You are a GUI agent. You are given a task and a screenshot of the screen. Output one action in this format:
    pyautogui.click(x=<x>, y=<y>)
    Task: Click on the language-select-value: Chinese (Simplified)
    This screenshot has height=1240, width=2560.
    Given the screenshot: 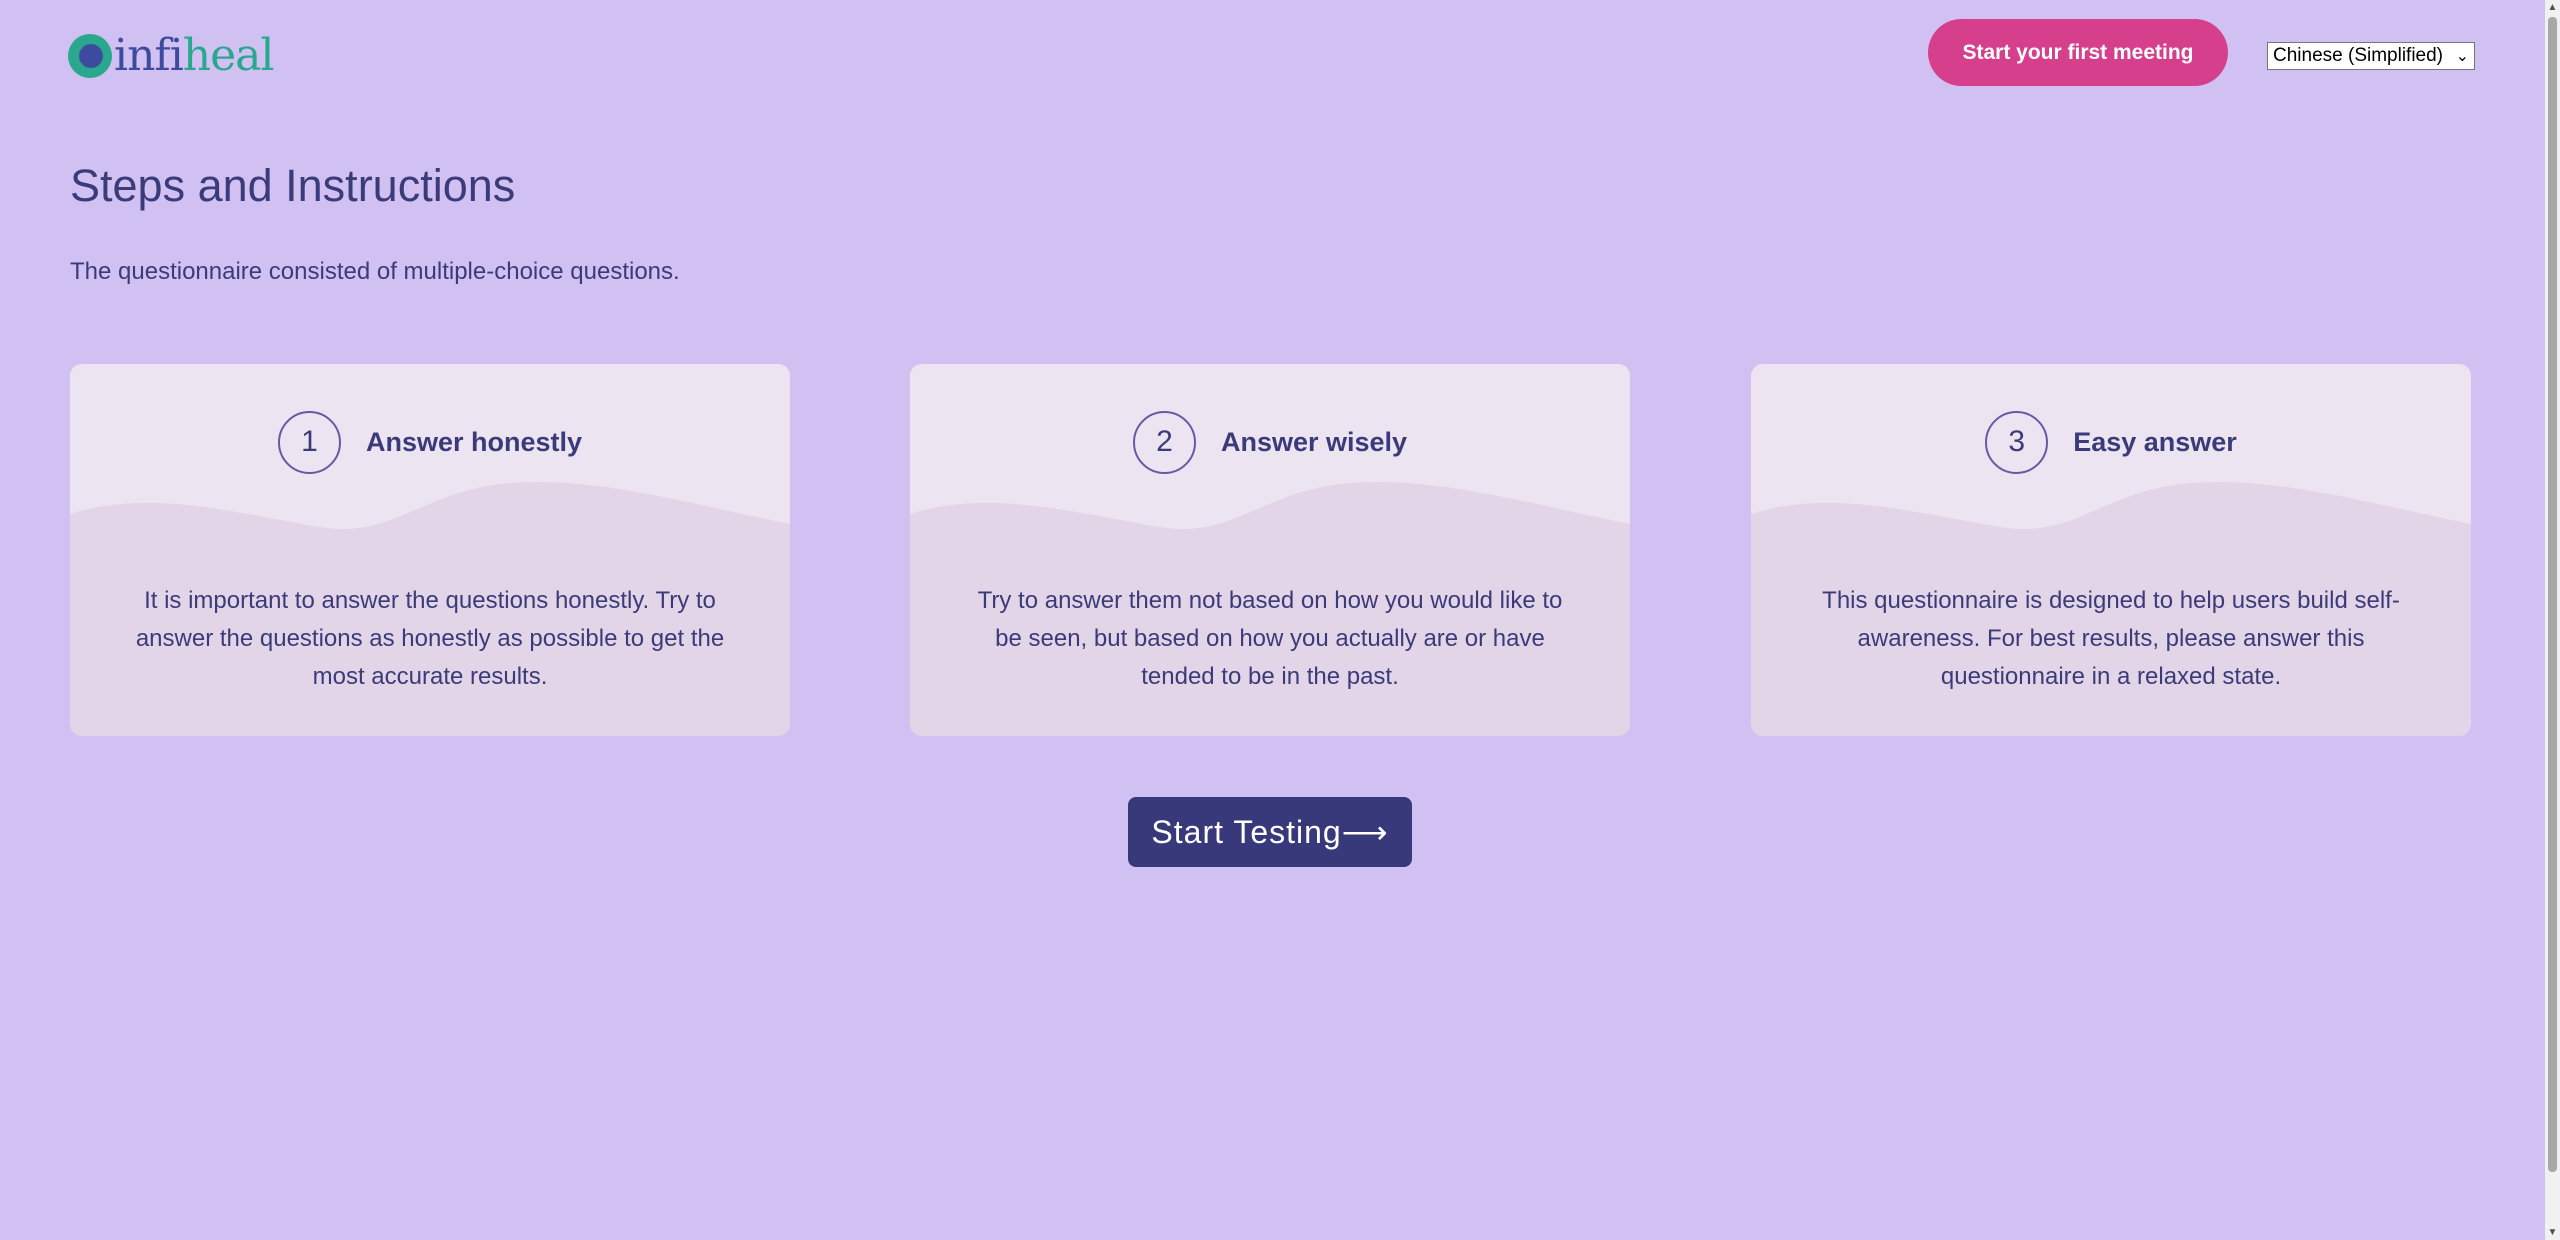 What is the action you would take?
    pyautogui.click(x=2358, y=55)
    